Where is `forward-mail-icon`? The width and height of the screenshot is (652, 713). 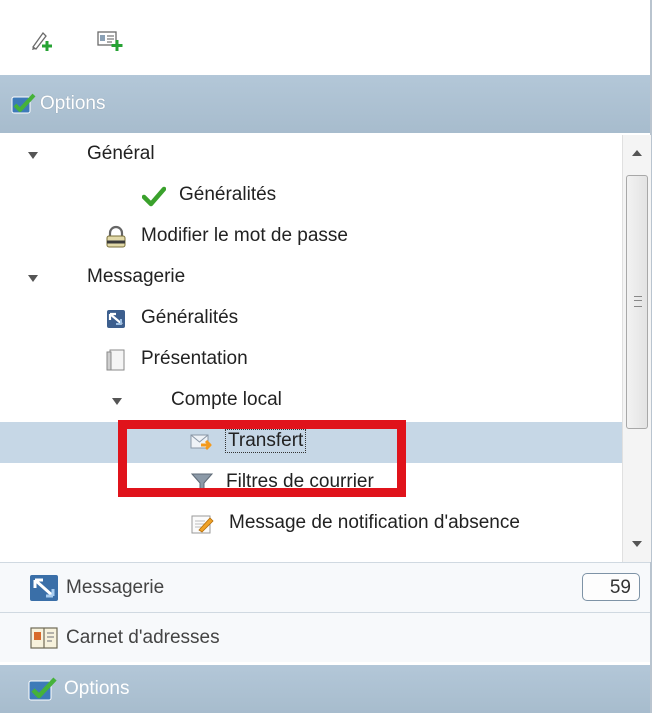
forward-mail-icon is located at coordinates (201, 442).